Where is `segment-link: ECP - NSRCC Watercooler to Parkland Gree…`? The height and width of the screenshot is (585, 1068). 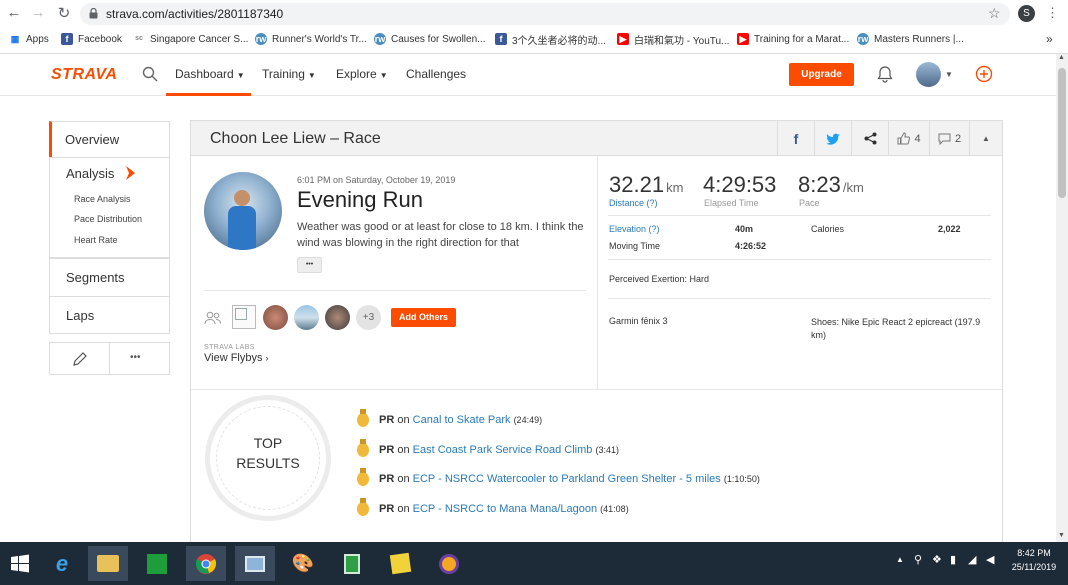
segment-link: ECP - NSRCC Watercooler to Parkland Gree… is located at coordinates (567, 479).